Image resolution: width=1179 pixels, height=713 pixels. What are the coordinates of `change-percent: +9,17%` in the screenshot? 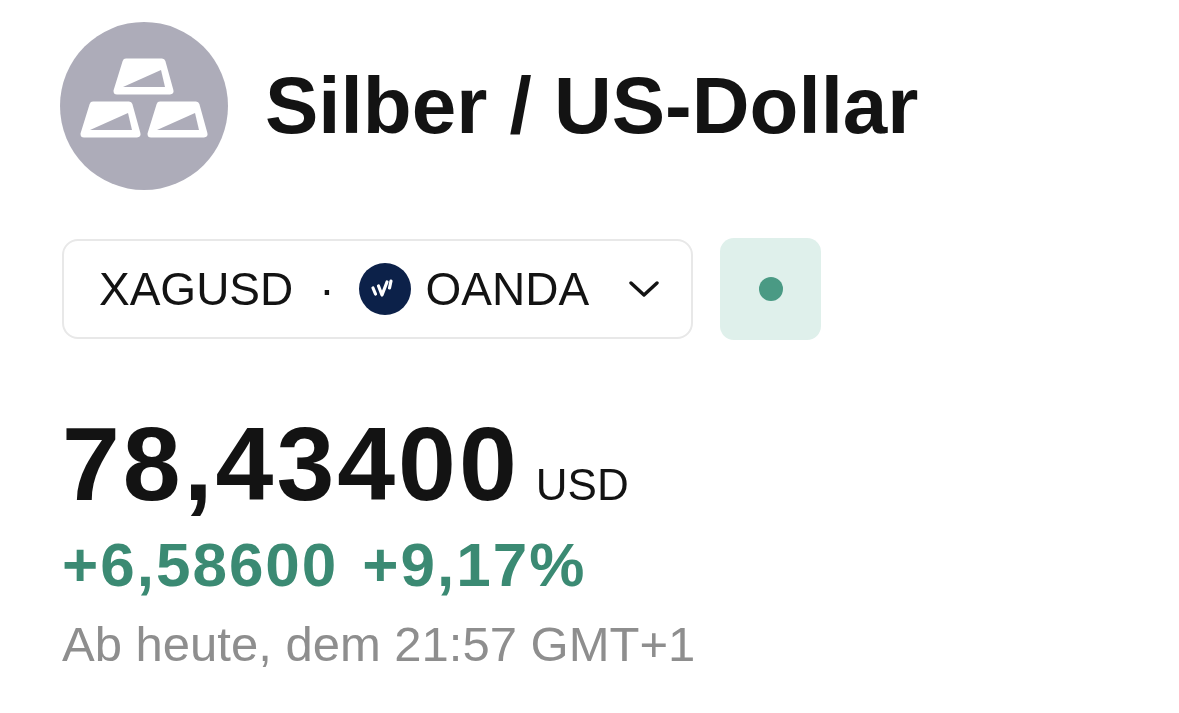 It's located at (474, 565).